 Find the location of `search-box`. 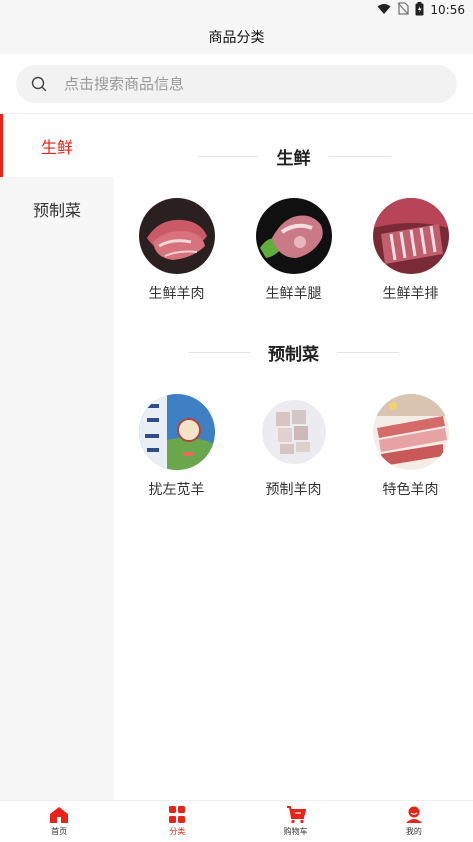

search-box is located at coordinates (236, 84).